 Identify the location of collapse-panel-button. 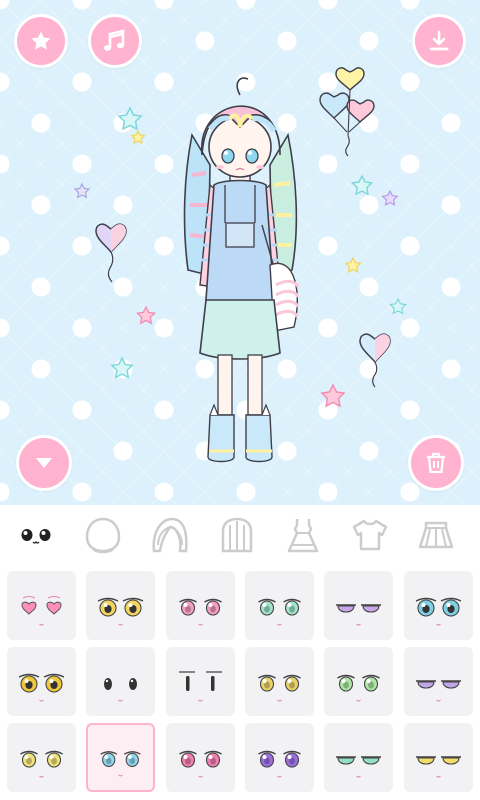
(44, 463).